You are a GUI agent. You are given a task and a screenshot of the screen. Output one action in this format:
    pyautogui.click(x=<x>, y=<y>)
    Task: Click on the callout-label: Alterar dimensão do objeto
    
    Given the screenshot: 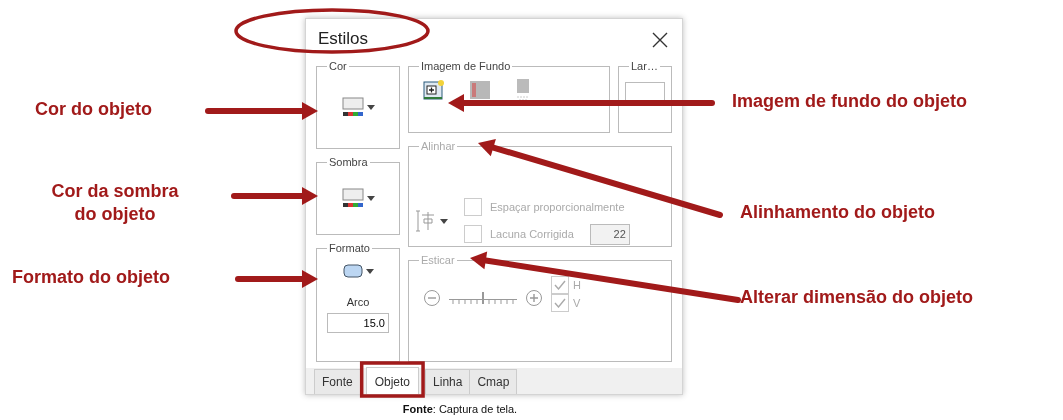 What is the action you would take?
    pyautogui.click(x=857, y=297)
    